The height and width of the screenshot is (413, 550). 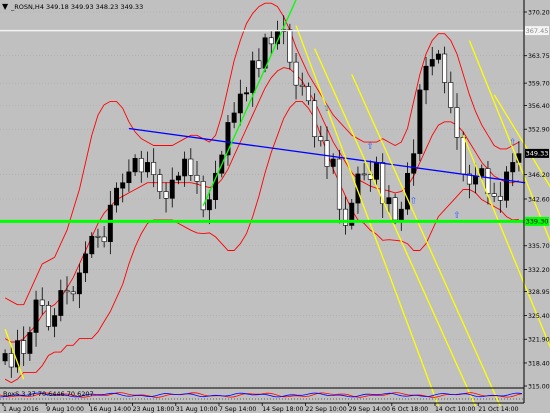 I want to click on time-tick-label: 21 Oct 14:00, so click(x=498, y=409).